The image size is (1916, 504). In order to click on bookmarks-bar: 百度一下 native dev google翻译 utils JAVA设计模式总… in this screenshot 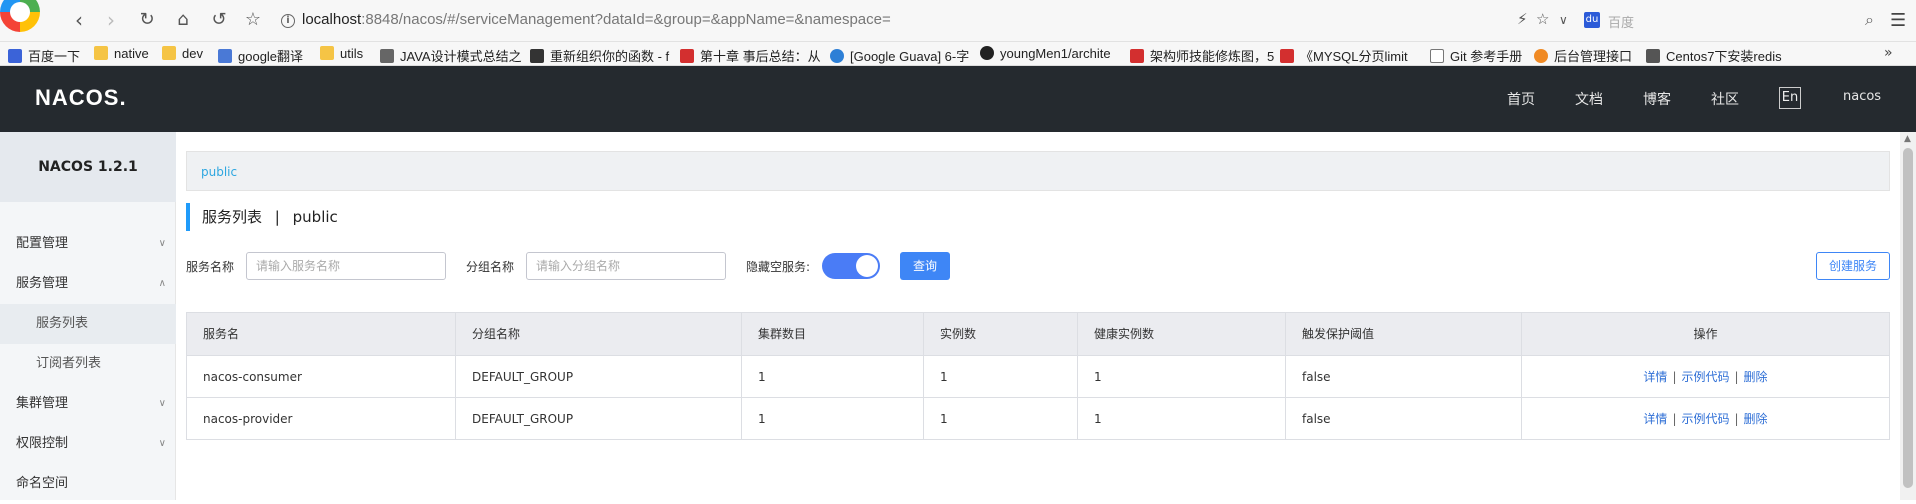, I will do `click(958, 54)`.